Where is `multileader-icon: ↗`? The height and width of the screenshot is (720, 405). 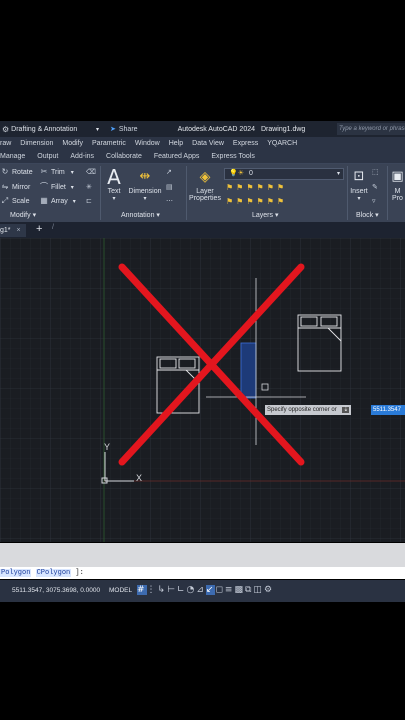 multileader-icon: ↗ is located at coordinates (169, 172).